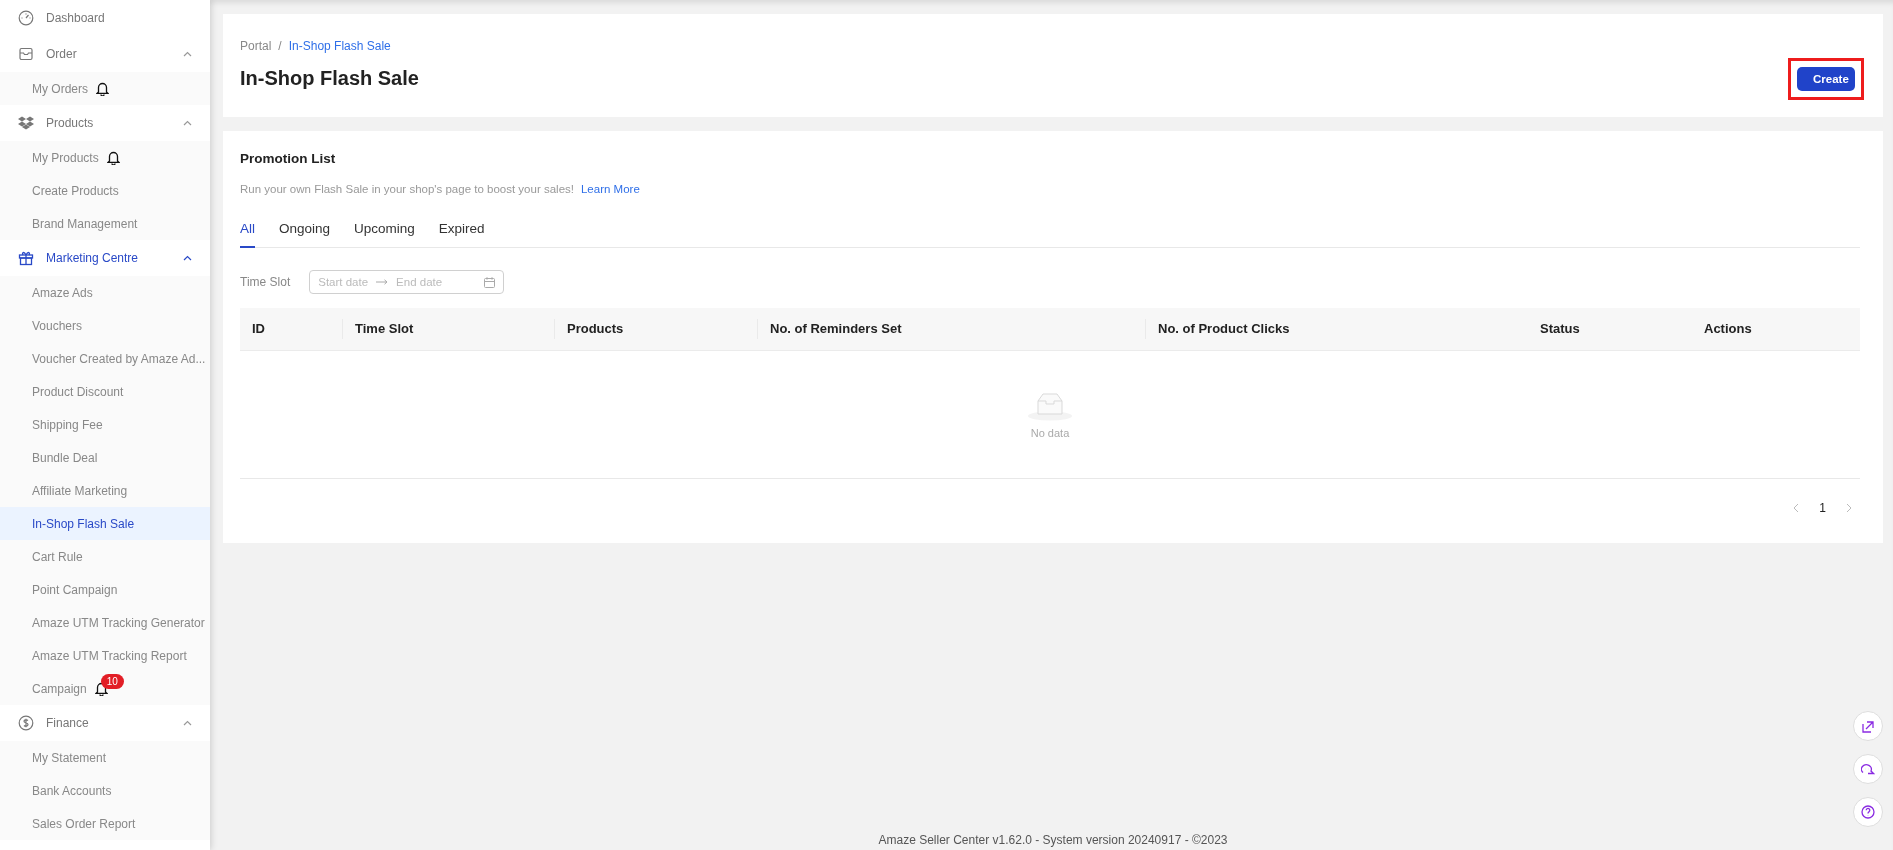 The width and height of the screenshot is (1893, 850). Describe the element at coordinates (258, 329) in the screenshot. I see `column-header: ID` at that location.